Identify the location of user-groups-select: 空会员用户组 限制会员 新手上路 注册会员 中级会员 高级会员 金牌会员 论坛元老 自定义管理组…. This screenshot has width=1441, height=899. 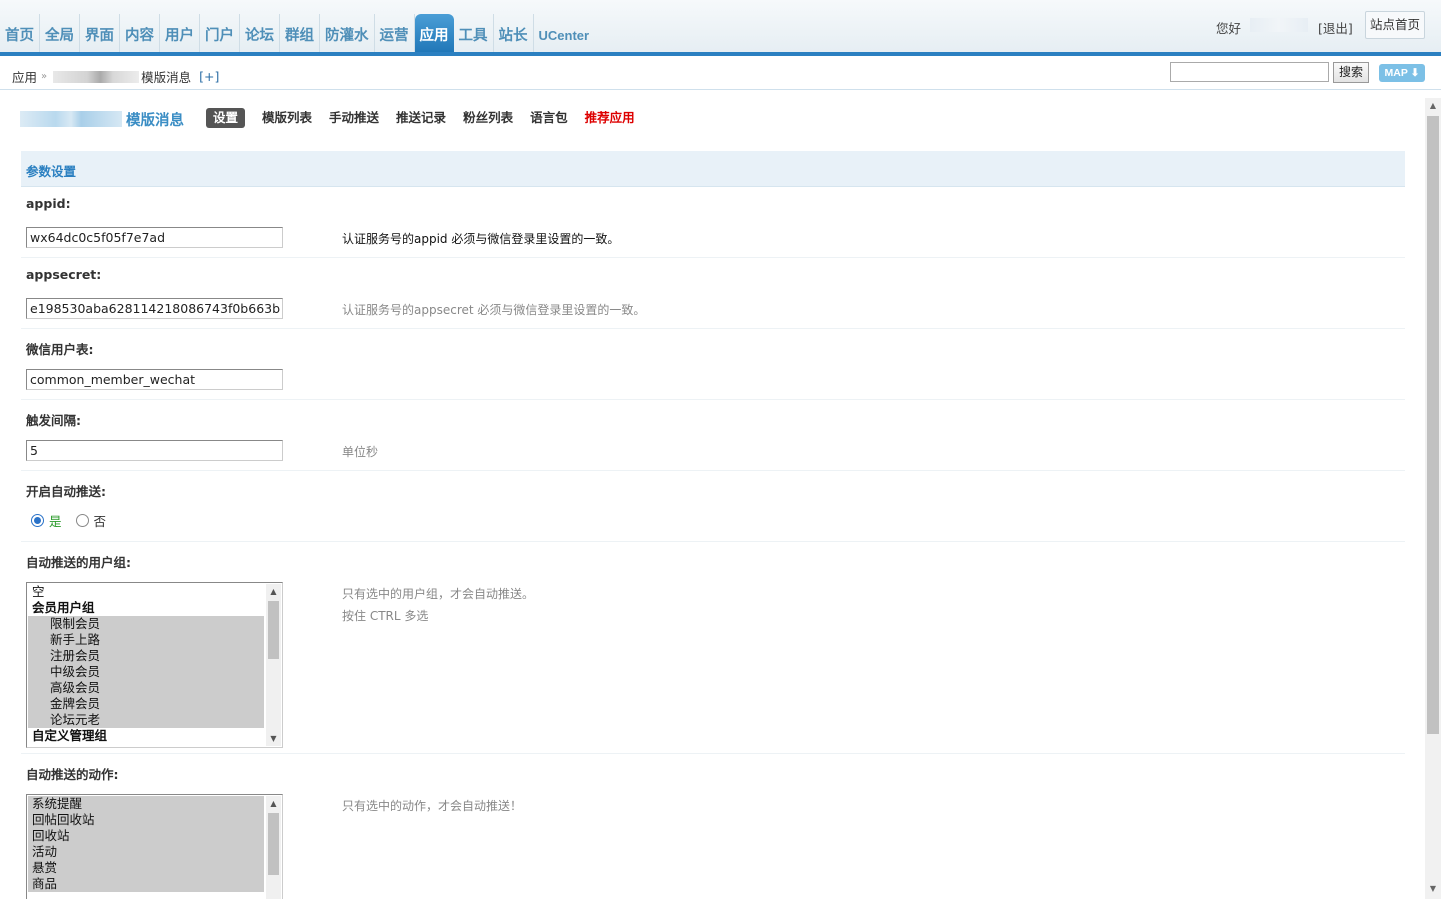
(154, 665).